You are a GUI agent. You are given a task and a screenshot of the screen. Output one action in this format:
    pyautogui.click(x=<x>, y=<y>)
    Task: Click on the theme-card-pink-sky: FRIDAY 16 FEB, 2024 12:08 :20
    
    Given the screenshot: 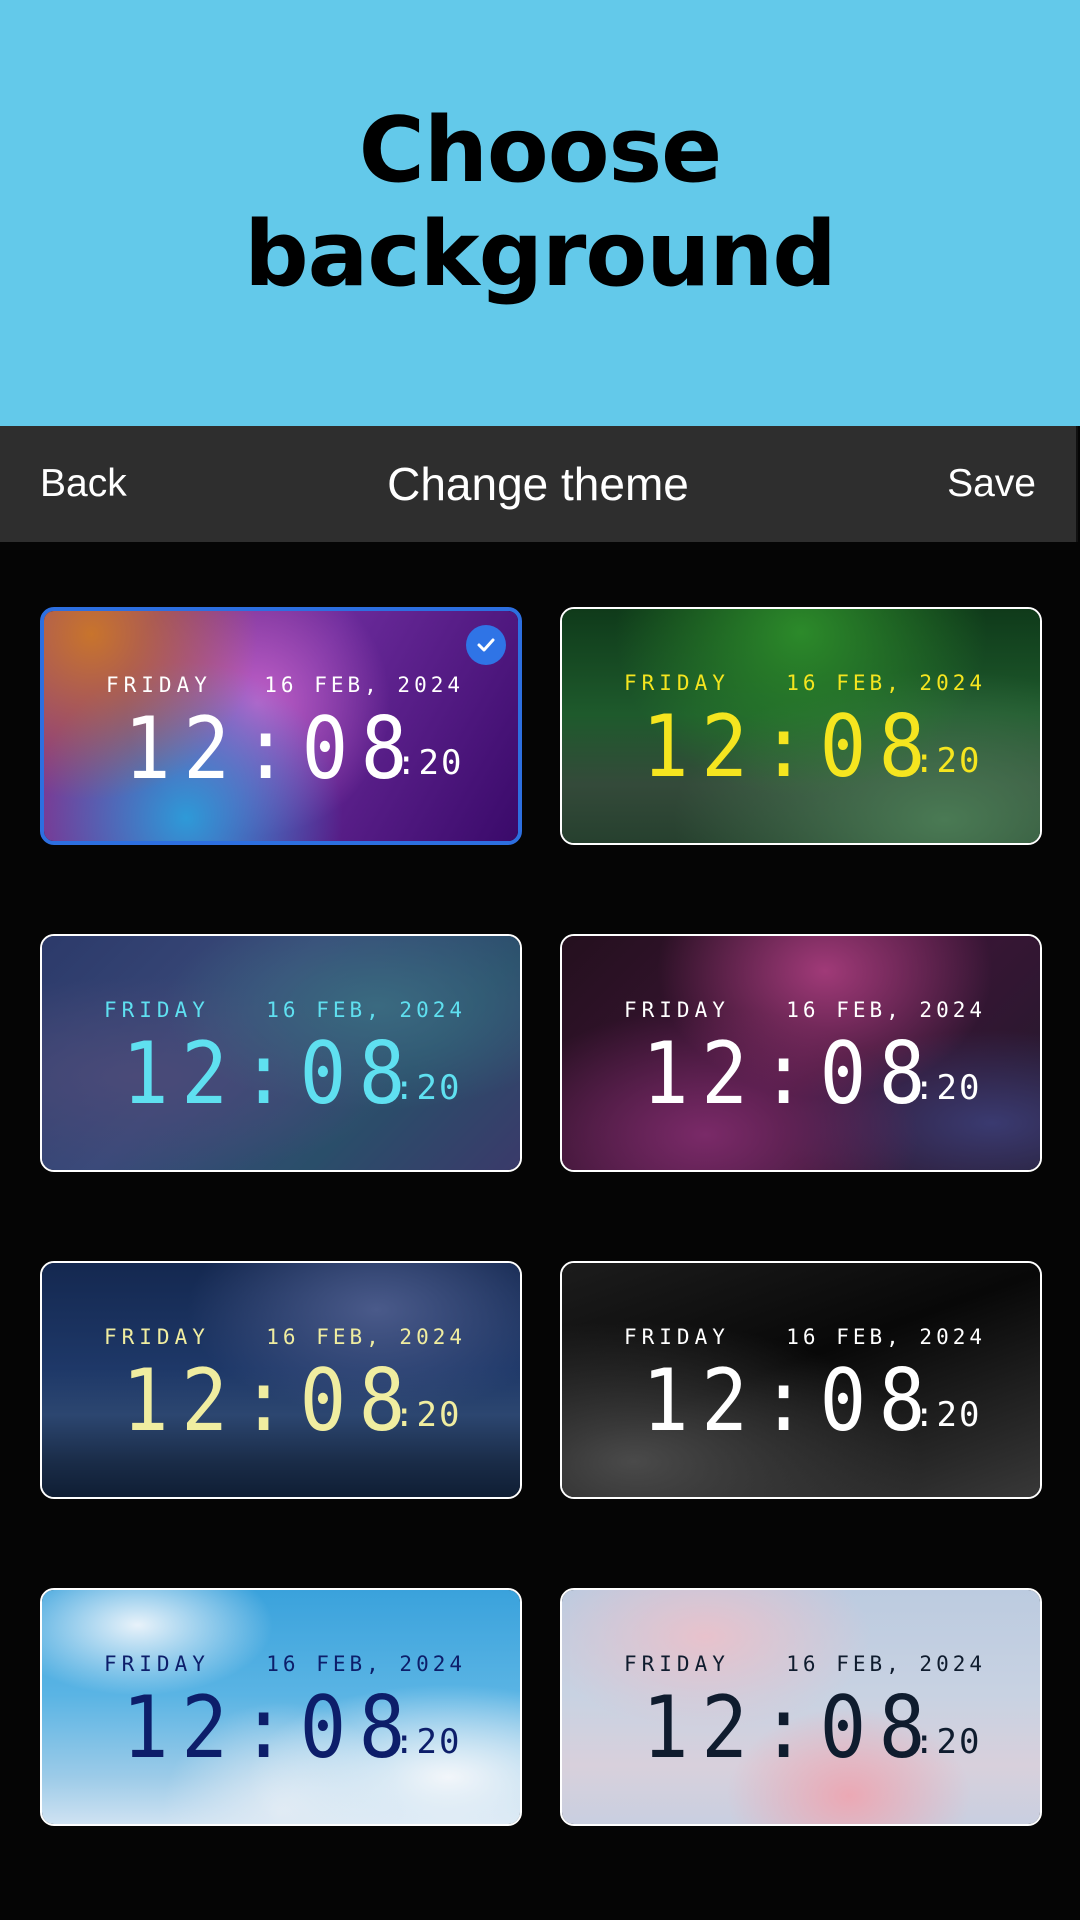 What is the action you would take?
    pyautogui.click(x=801, y=1707)
    